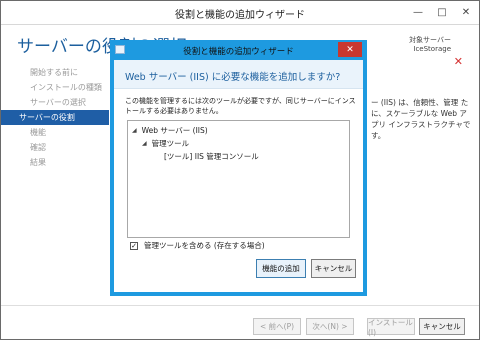 The image size is (480, 340). I want to click on dialog-close-button: ✕, so click(350, 49).